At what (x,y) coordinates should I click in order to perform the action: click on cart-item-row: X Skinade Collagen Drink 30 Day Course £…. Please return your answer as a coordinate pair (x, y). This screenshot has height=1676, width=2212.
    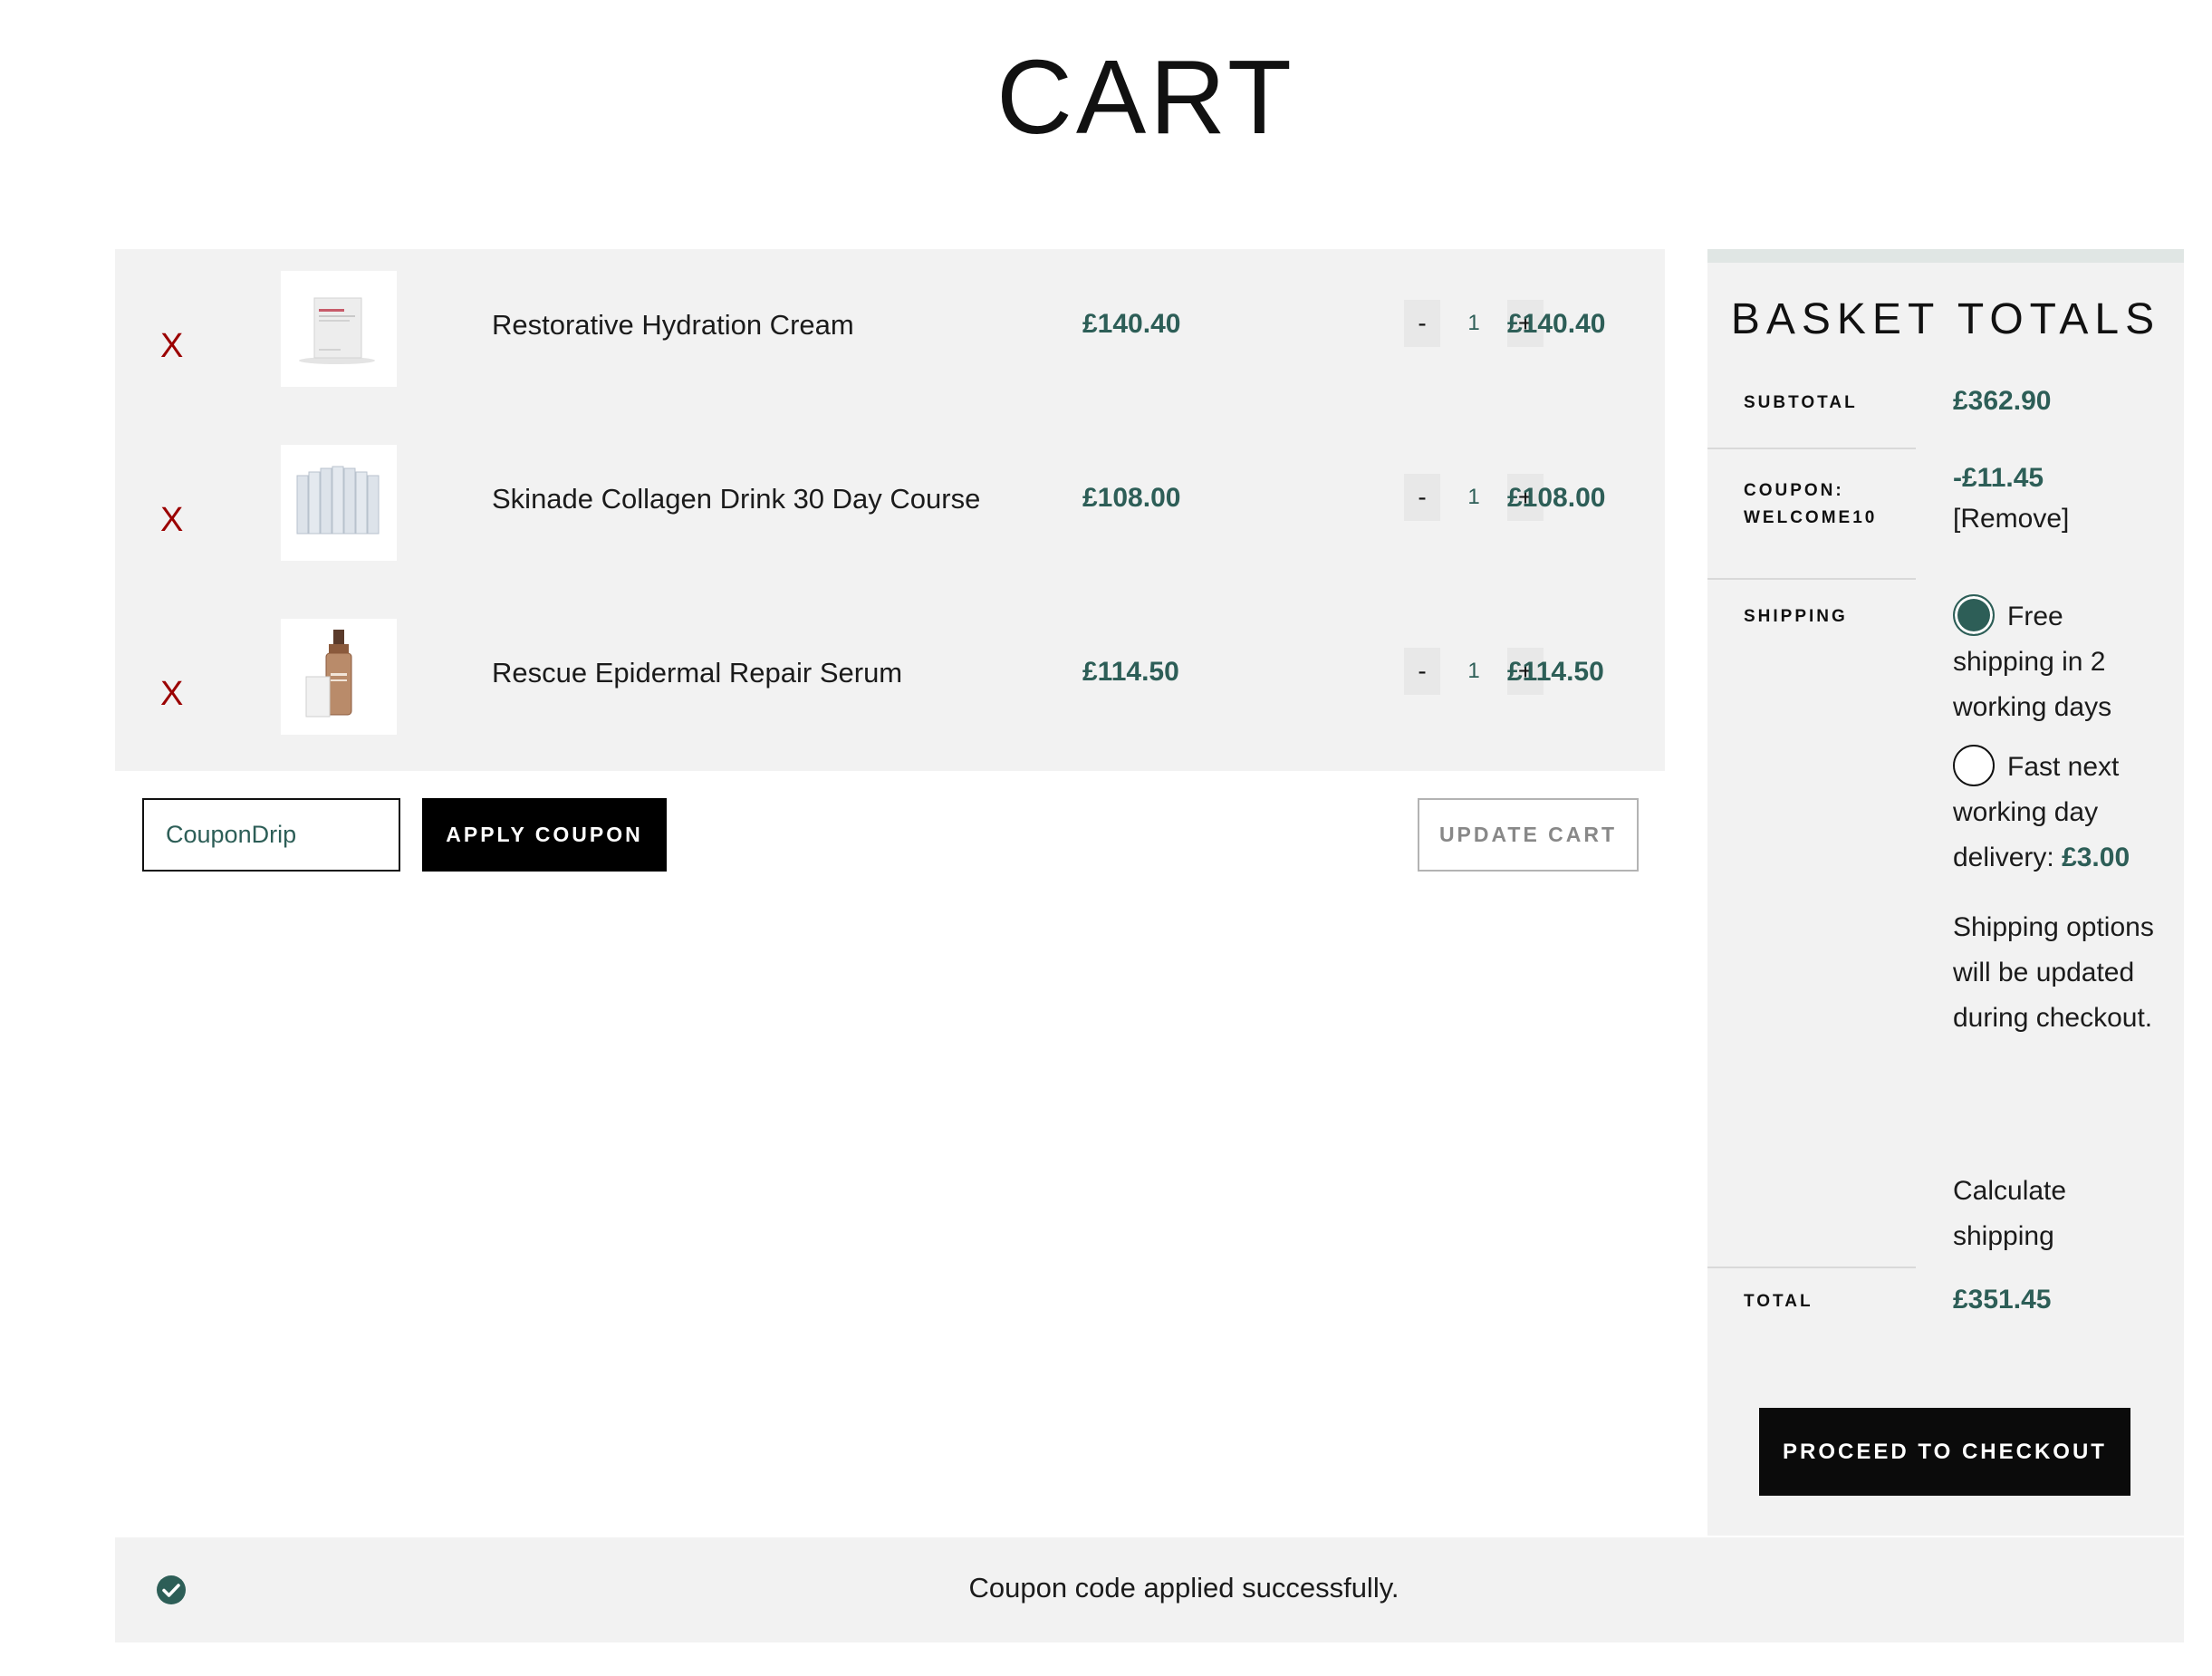
    Looking at the image, I should click on (890, 510).